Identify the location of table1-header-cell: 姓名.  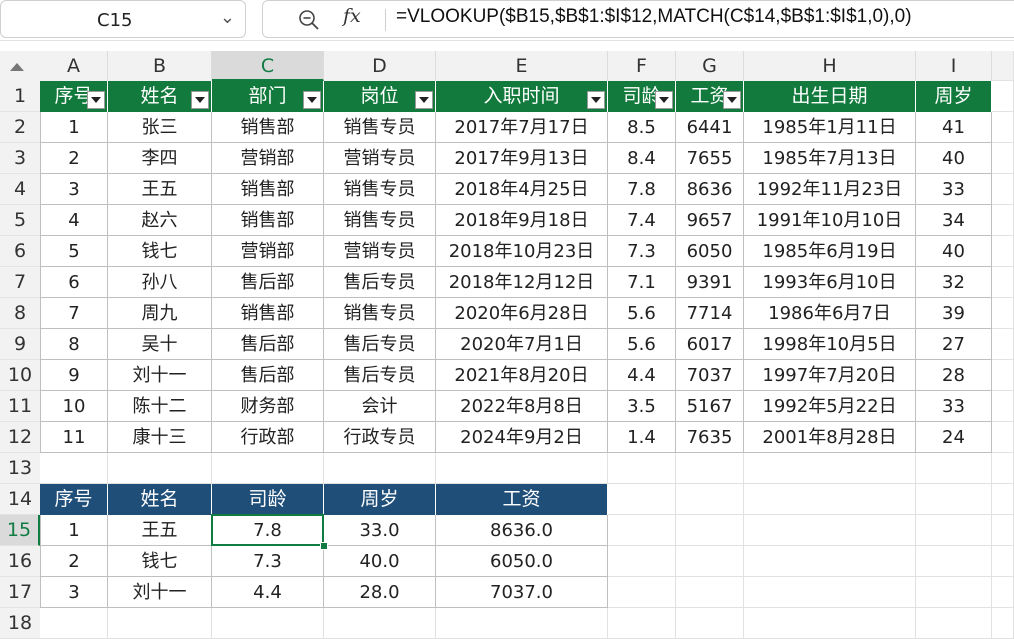
(160, 96).